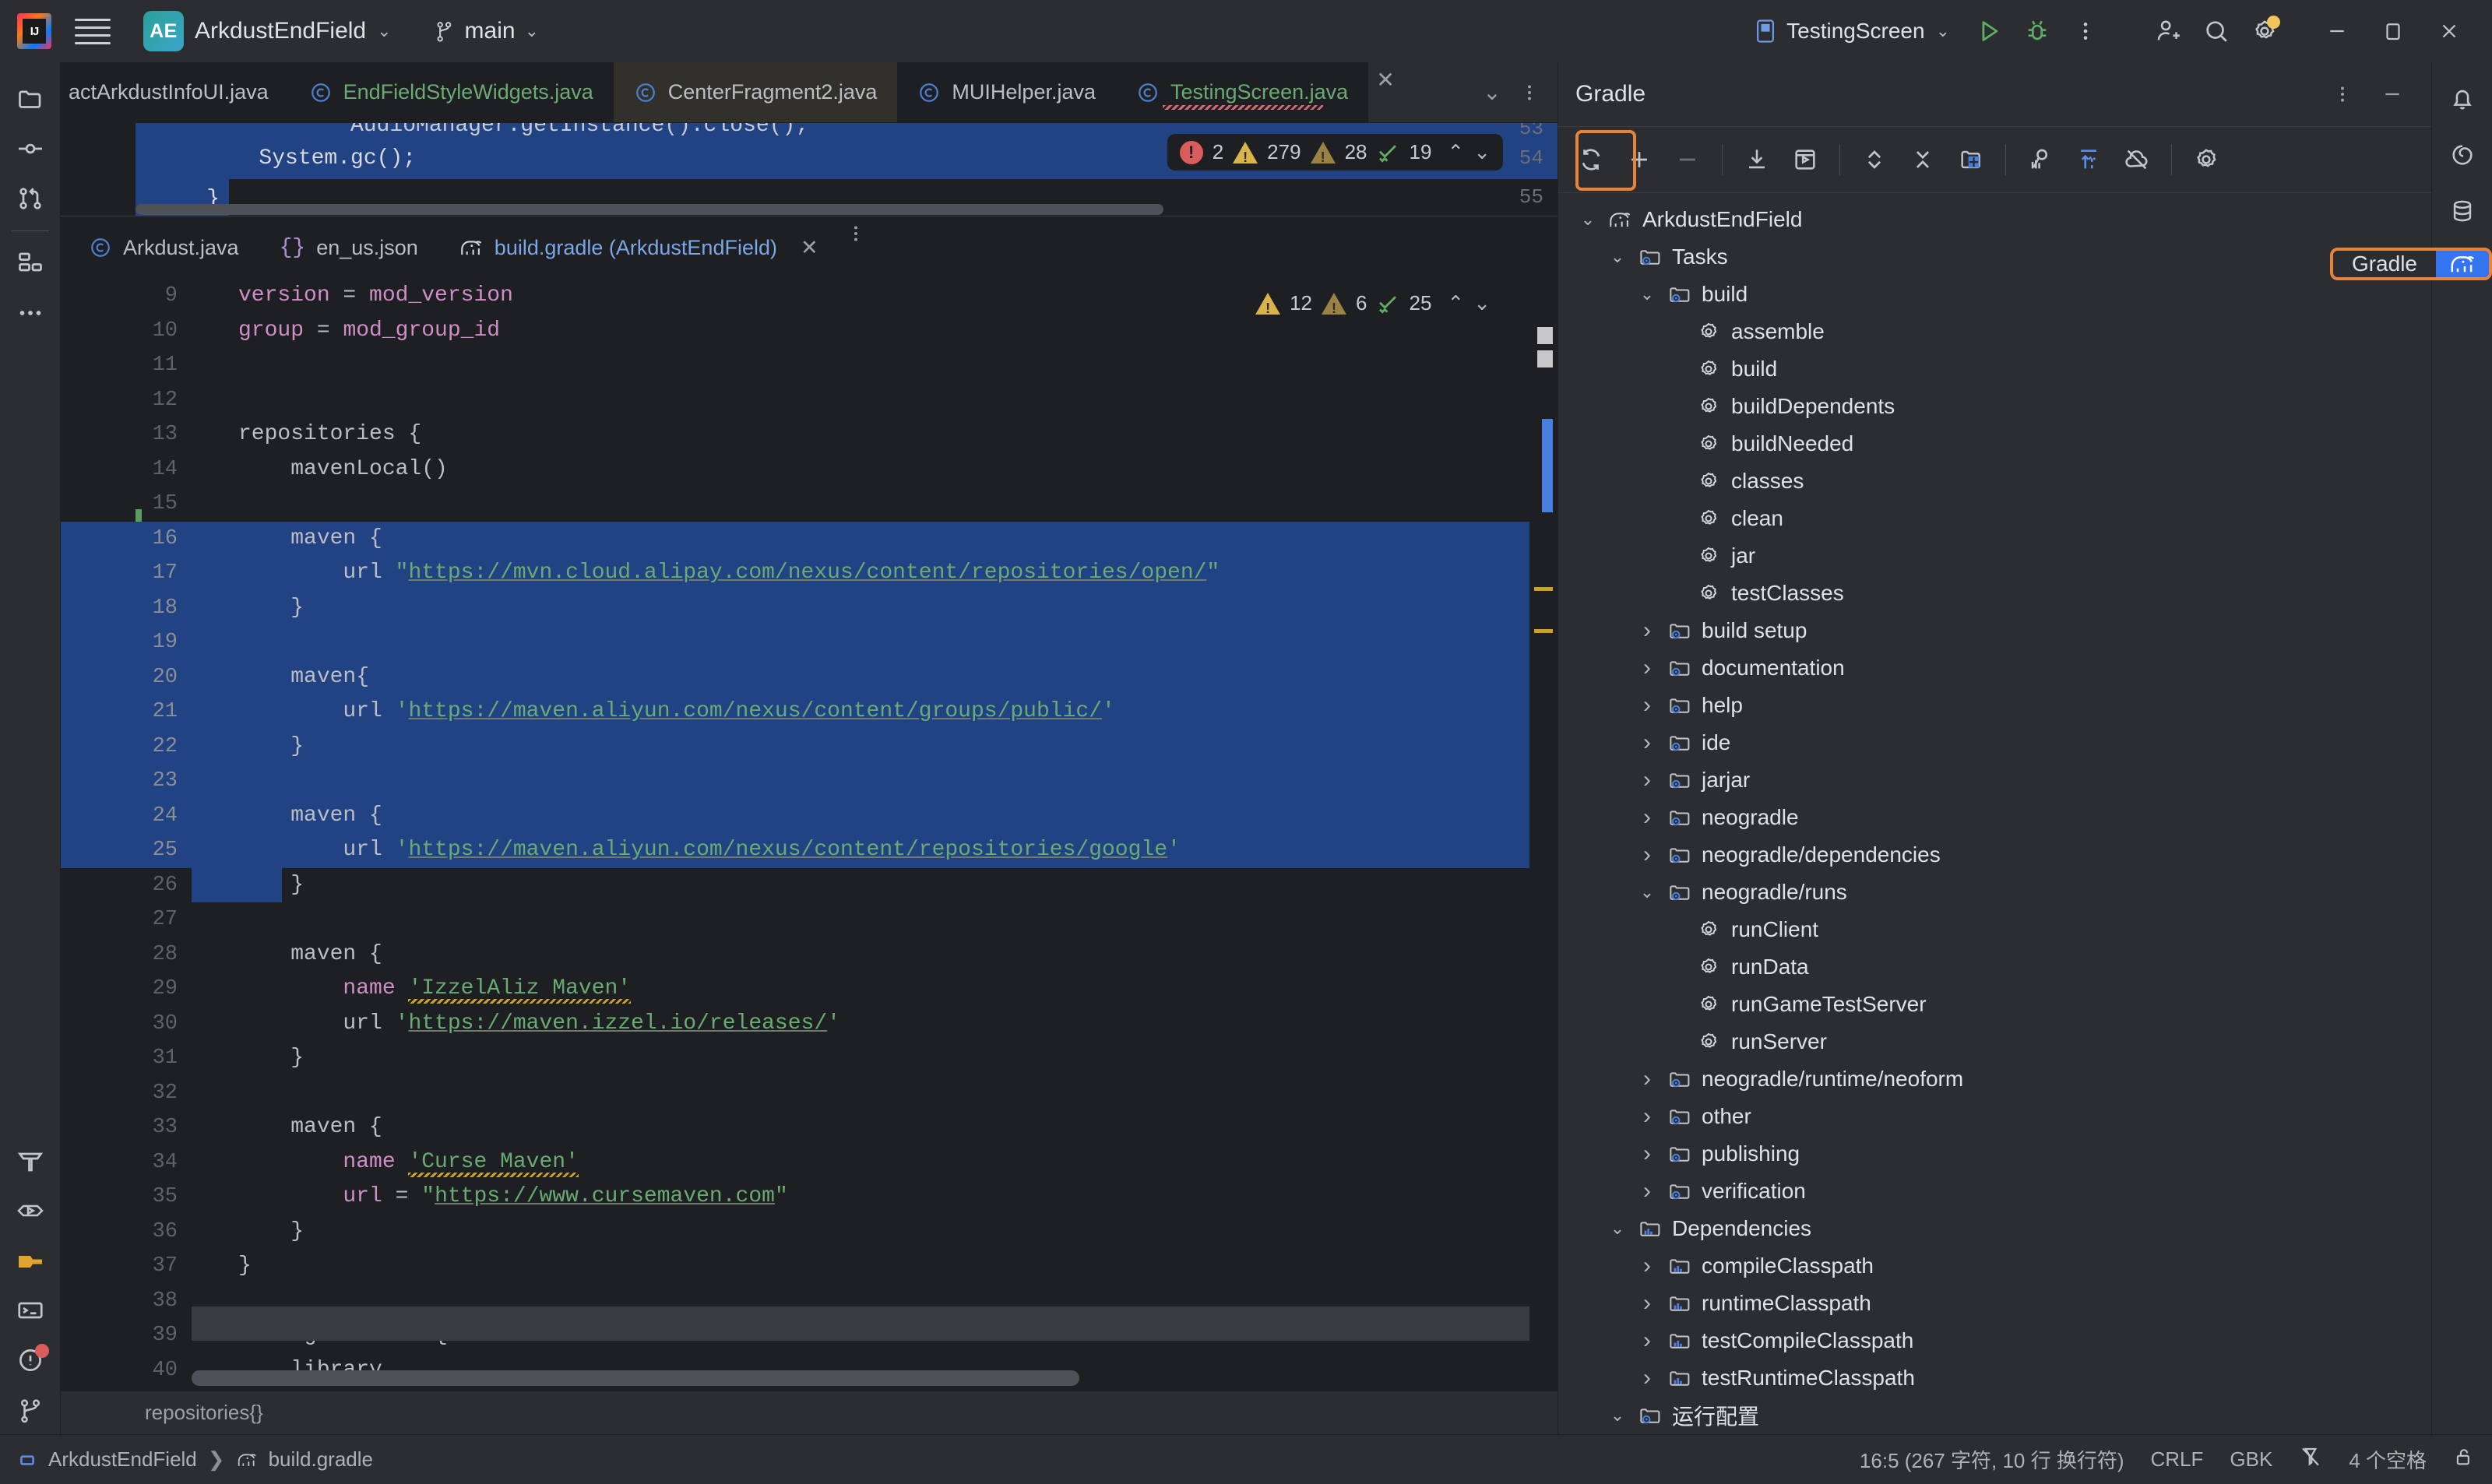  Describe the element at coordinates (1995, 1042) in the screenshot. I see `gradle-tree-node: runServer` at that location.